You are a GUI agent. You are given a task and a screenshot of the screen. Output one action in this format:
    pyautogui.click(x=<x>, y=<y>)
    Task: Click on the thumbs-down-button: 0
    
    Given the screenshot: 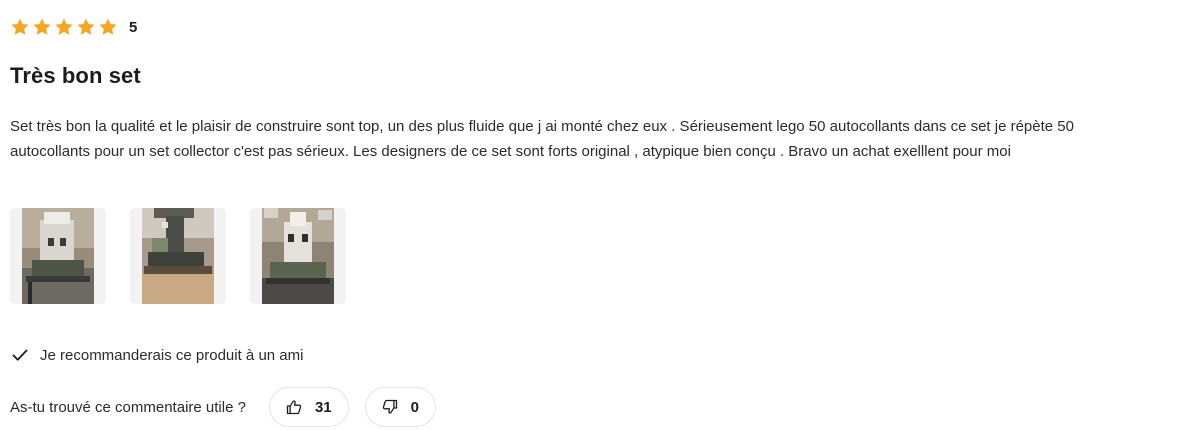 What is the action you would take?
    pyautogui.click(x=400, y=407)
    